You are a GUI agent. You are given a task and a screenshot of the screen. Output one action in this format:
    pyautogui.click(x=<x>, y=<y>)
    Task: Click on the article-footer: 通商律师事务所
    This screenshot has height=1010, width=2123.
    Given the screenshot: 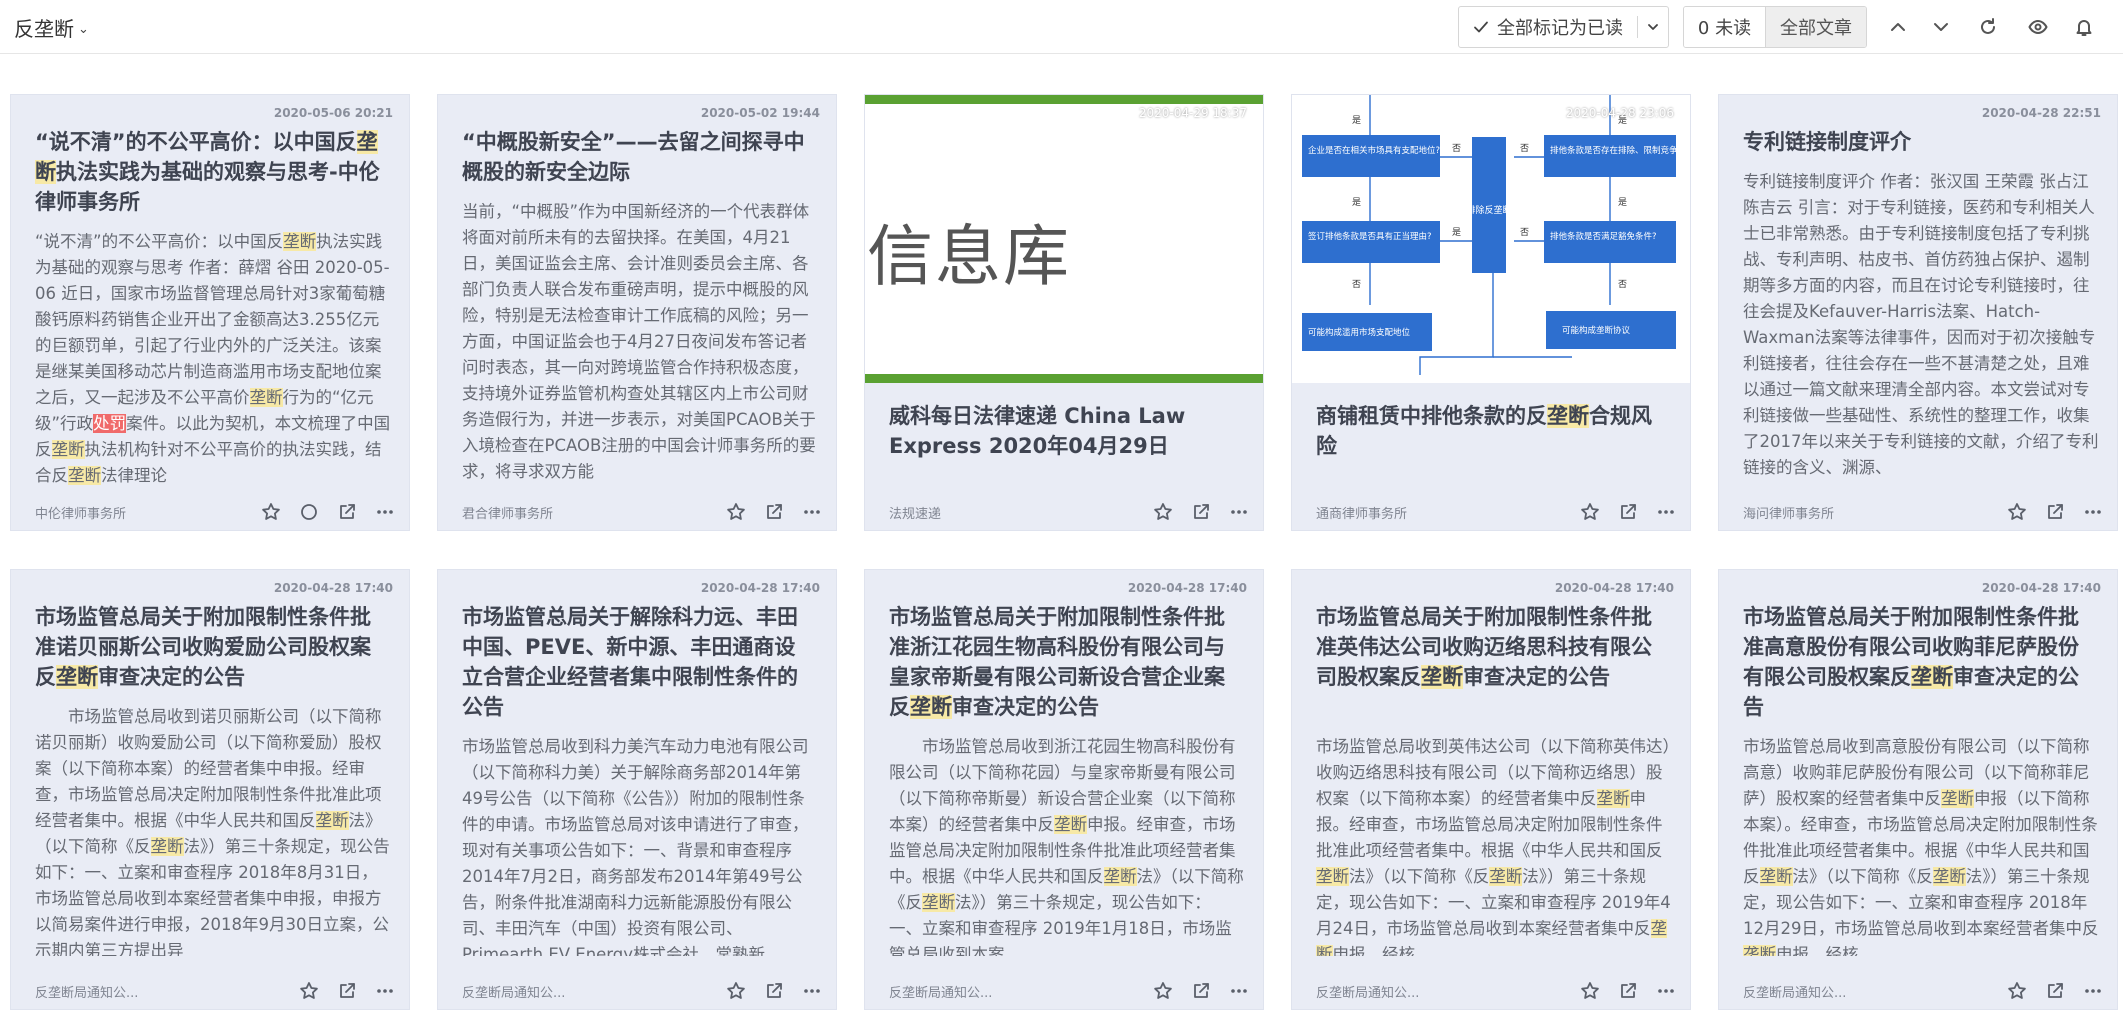 What is the action you would take?
    pyautogui.click(x=1498, y=512)
    